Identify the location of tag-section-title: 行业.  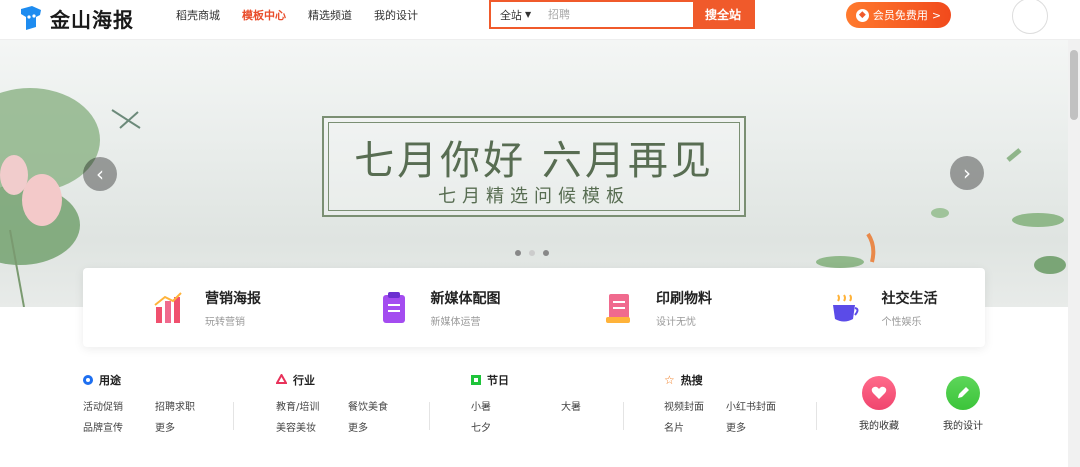
(304, 380).